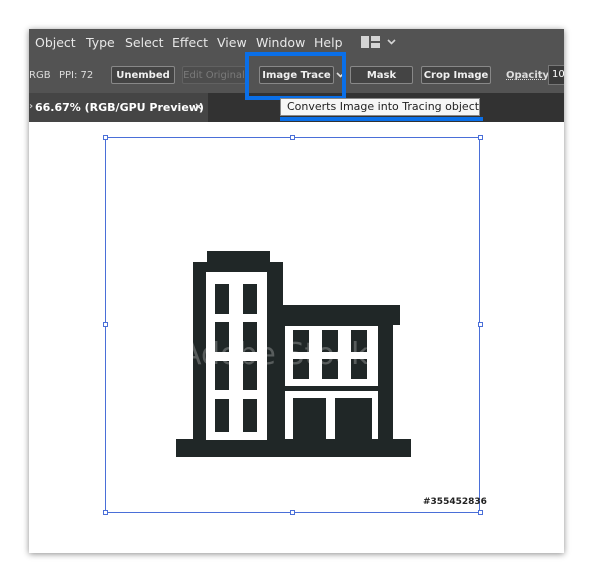 The image size is (593, 583). I want to click on menu-help: Help, so click(328, 42).